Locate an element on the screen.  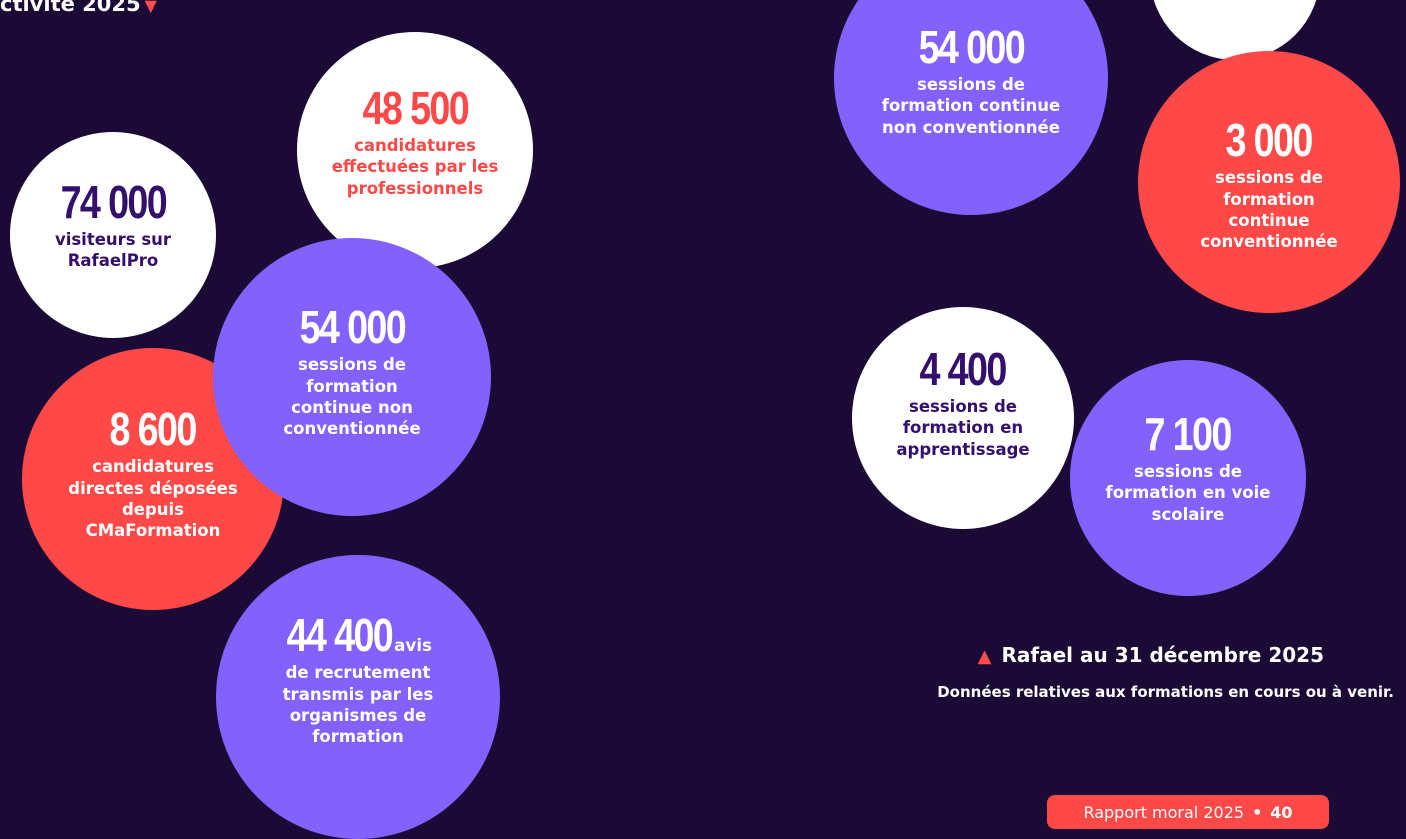
stat-text: sessions de formation en voie scolaire is located at coordinates (1188, 492).